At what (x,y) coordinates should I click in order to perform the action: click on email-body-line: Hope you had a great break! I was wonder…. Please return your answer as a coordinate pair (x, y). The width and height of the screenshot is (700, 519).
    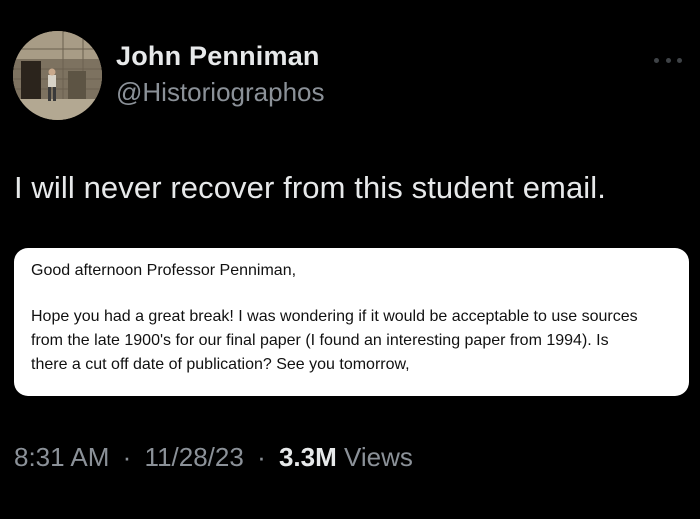
    Looking at the image, I should click on (334, 316).